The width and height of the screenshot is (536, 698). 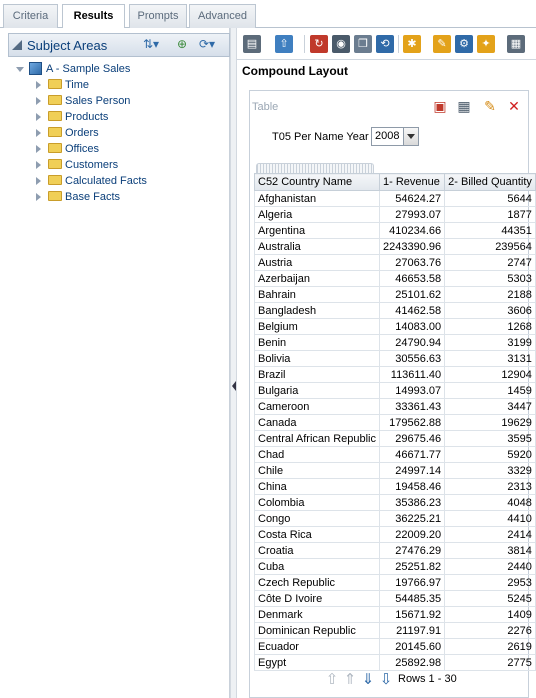 What do you see at coordinates (395, 136) in the screenshot?
I see `year-select: 2008` at bounding box center [395, 136].